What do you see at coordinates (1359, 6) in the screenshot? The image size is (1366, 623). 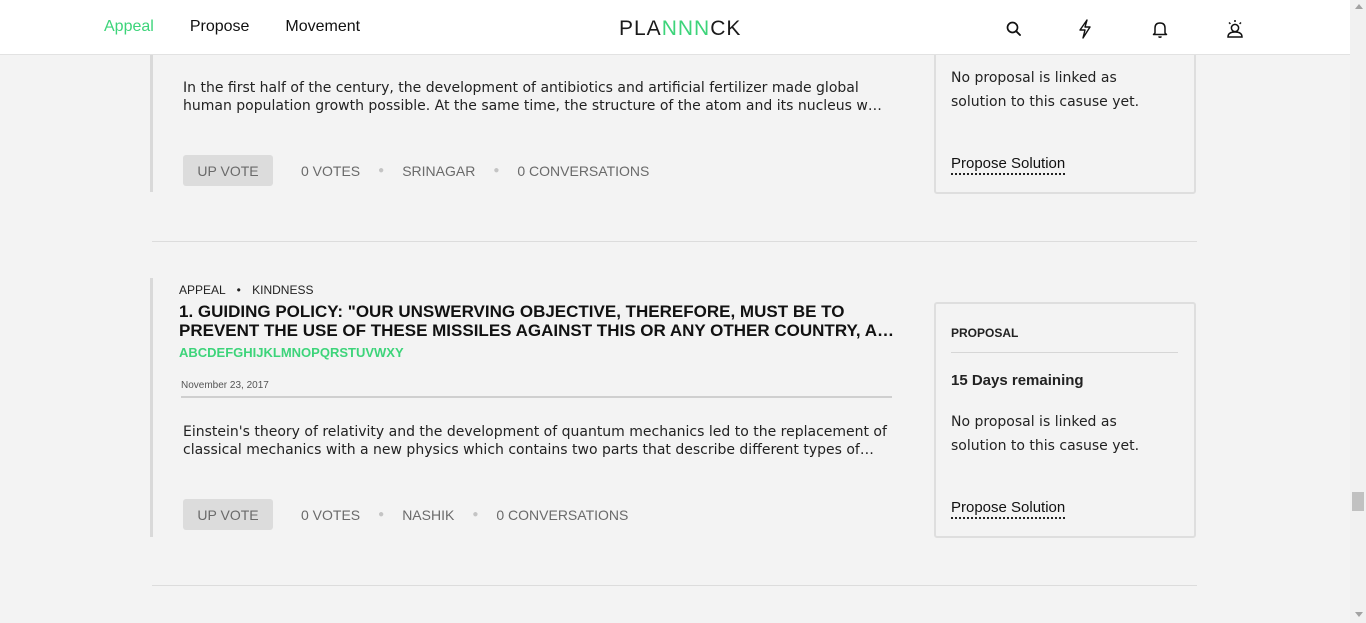 I see `scroll-up-icon` at bounding box center [1359, 6].